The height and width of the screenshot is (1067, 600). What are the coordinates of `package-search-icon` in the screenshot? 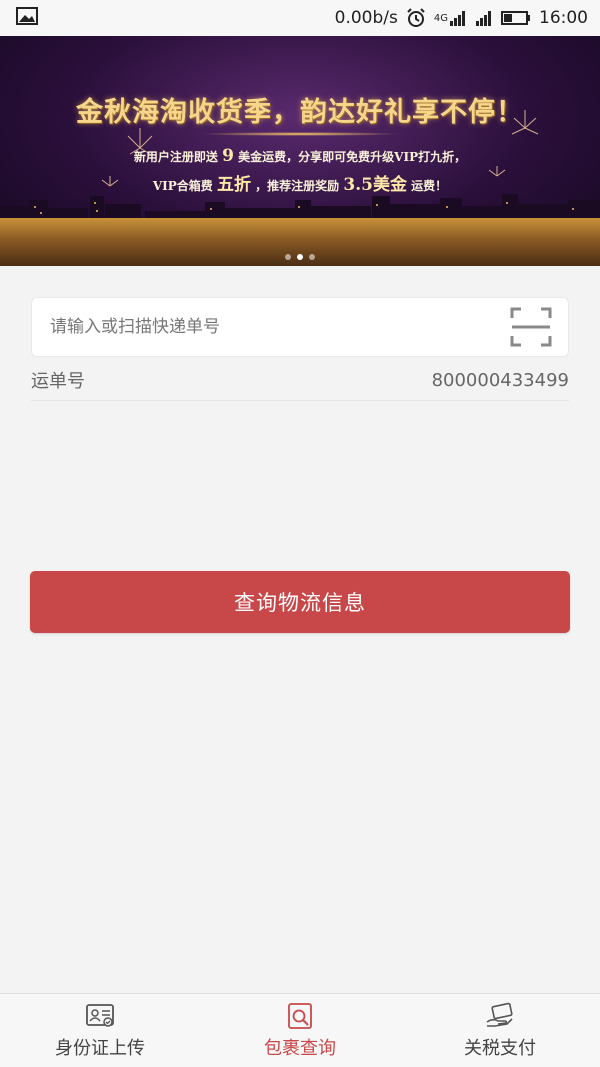 It's located at (300, 1015).